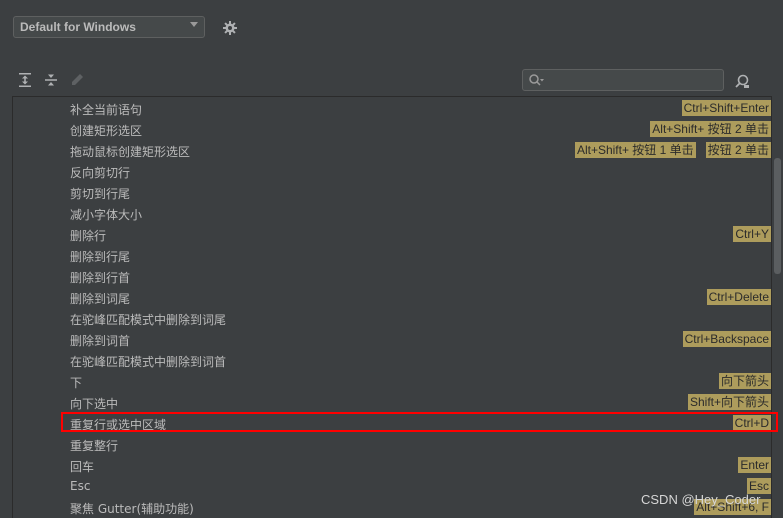  I want to click on shortcut-badge: Ctrl+Y, so click(752, 234).